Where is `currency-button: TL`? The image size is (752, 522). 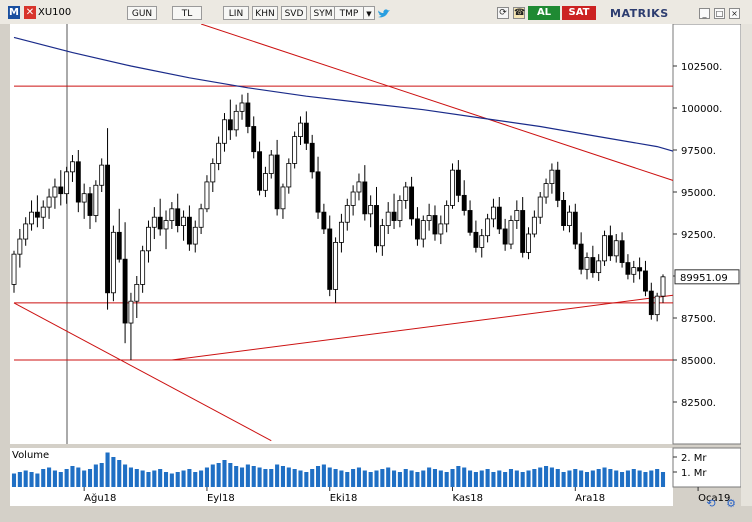 currency-button: TL is located at coordinates (187, 13).